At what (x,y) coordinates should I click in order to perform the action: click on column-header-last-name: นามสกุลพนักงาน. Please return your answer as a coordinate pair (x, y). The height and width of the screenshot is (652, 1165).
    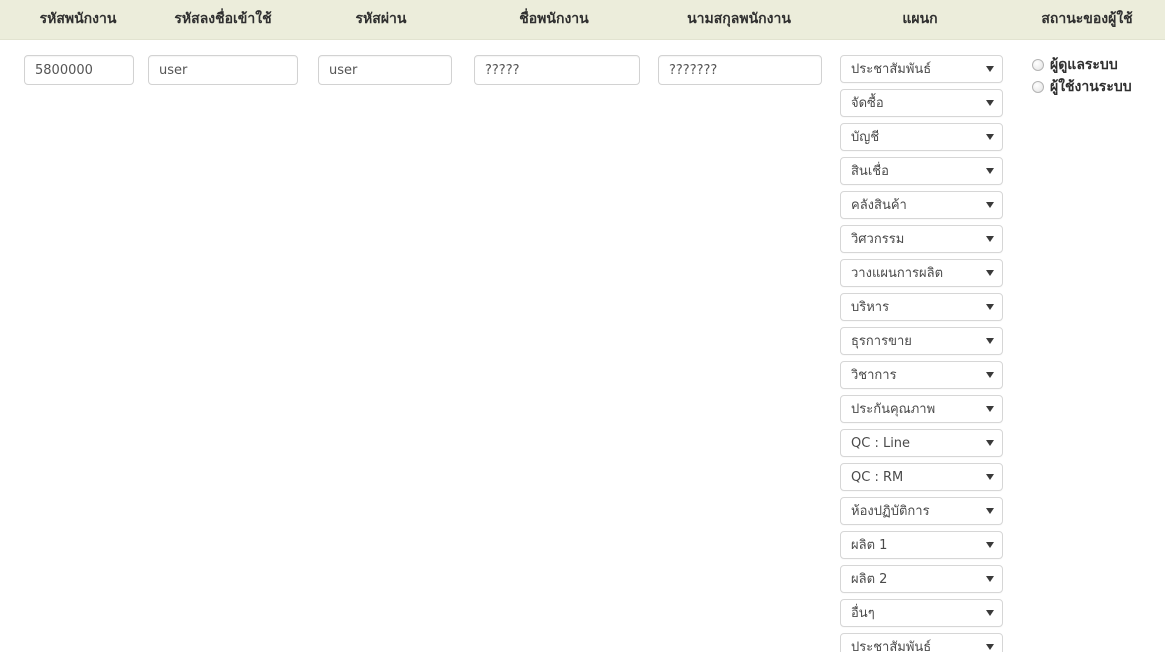
    Looking at the image, I should click on (739, 19).